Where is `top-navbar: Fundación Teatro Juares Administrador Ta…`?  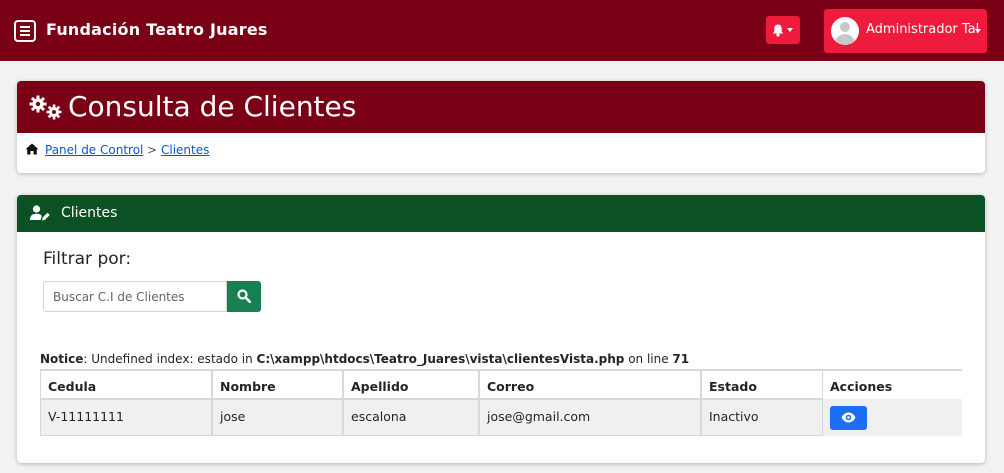 top-navbar: Fundación Teatro Juares Administrador Ta… is located at coordinates (502, 30).